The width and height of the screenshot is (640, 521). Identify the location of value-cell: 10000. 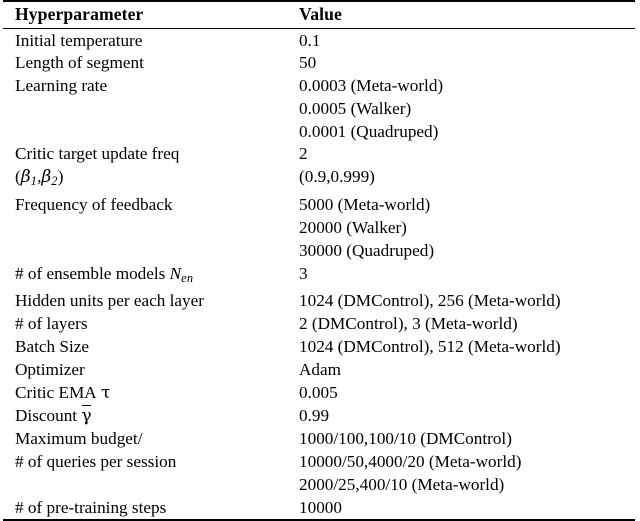
(463, 508).